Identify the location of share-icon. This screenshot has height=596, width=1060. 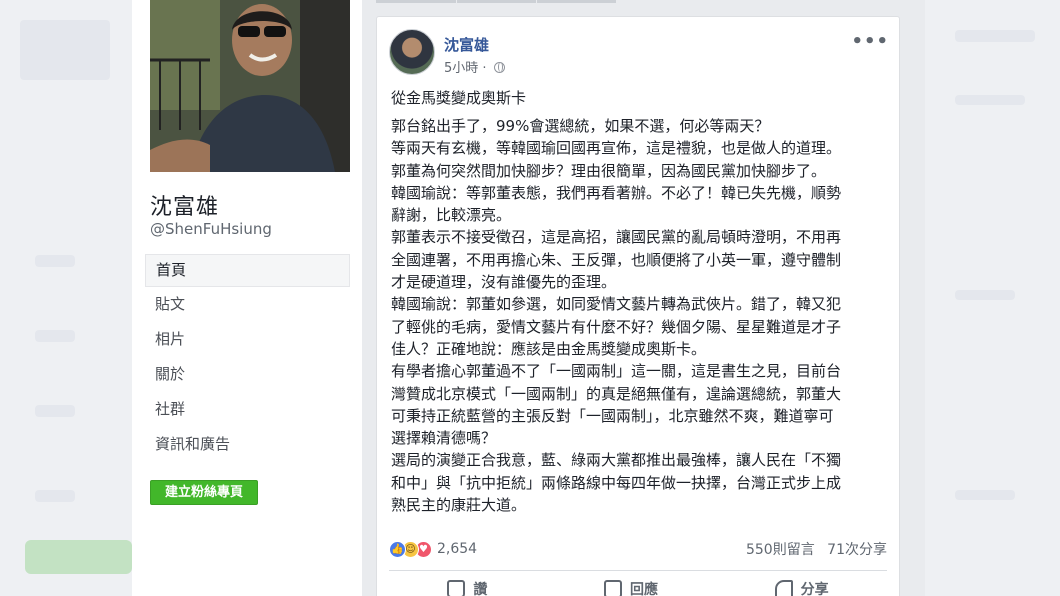
(783, 588).